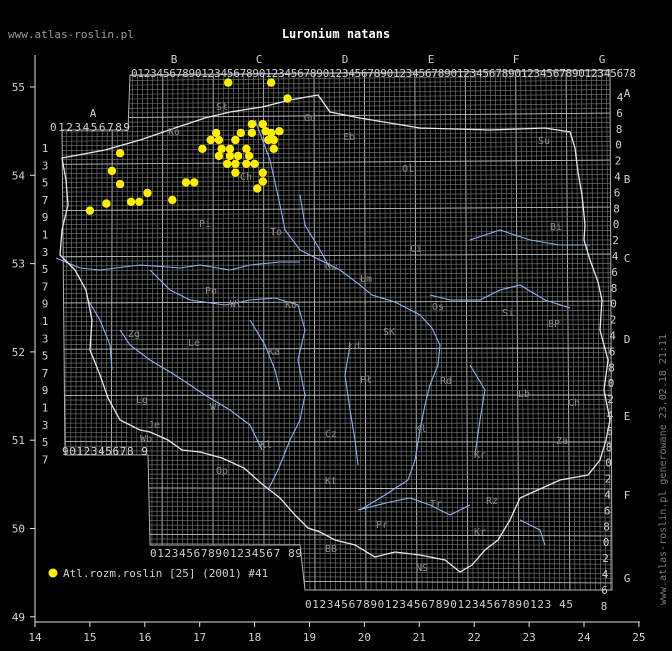  What do you see at coordinates (584, 637) in the screenshot?
I see `x-tick-label: 24` at bounding box center [584, 637].